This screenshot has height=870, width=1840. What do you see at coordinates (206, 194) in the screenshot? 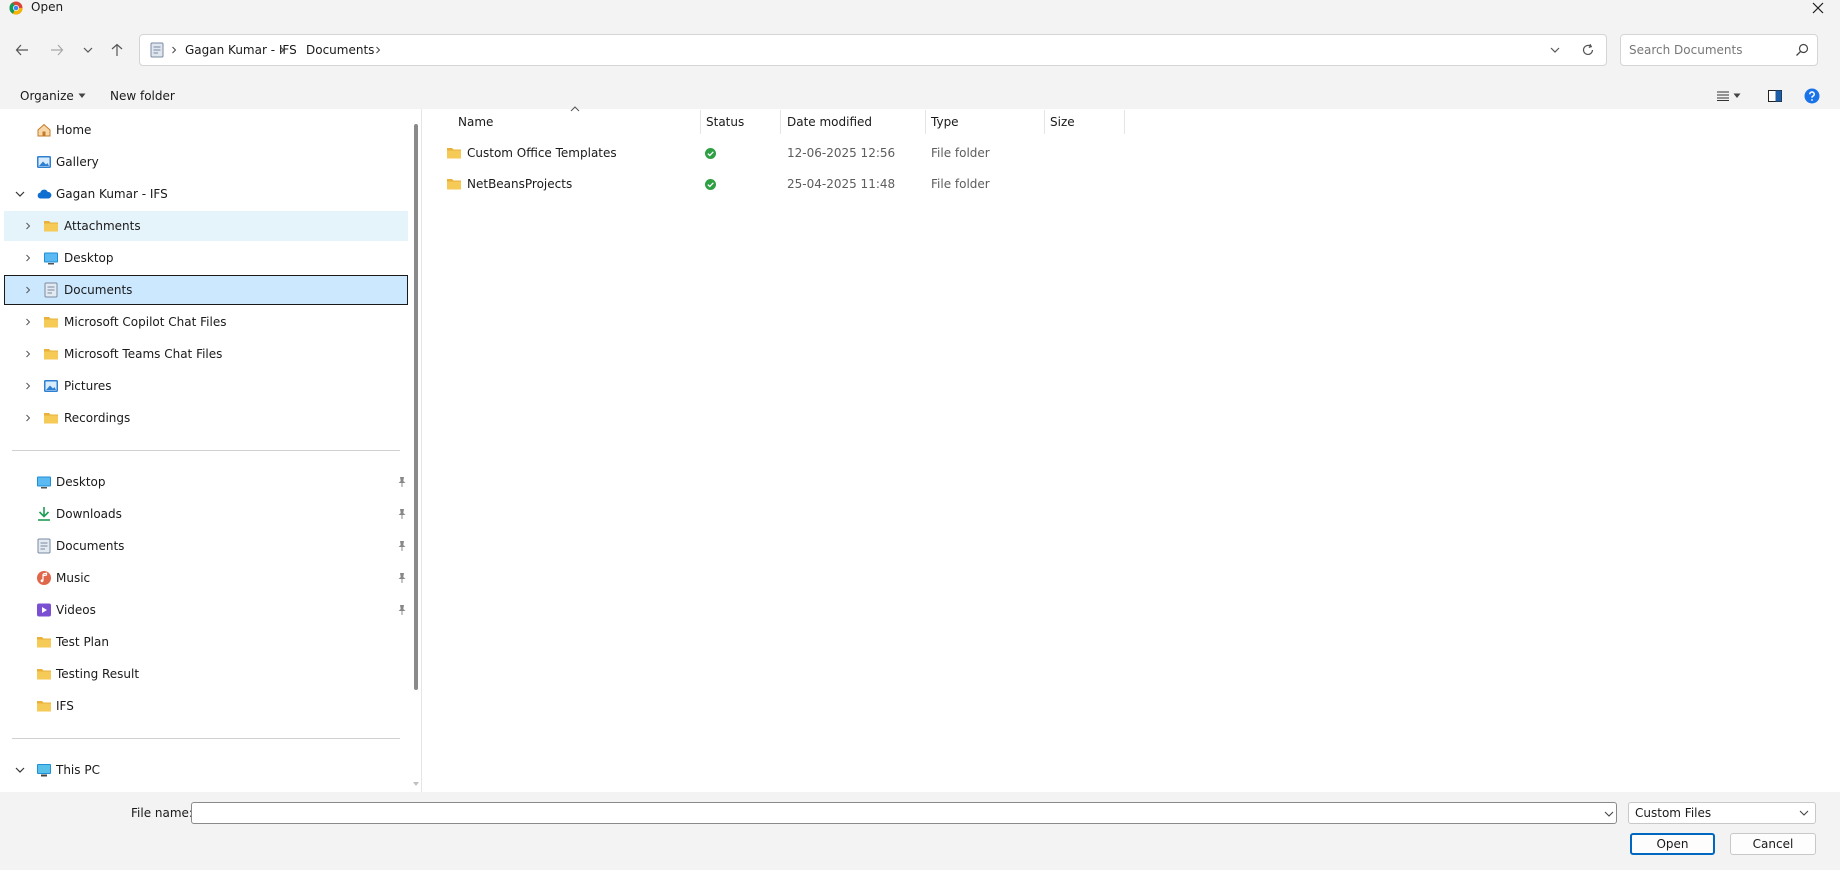
I see `nav-item-onedrive: Gagan Kumar - IFS` at bounding box center [206, 194].